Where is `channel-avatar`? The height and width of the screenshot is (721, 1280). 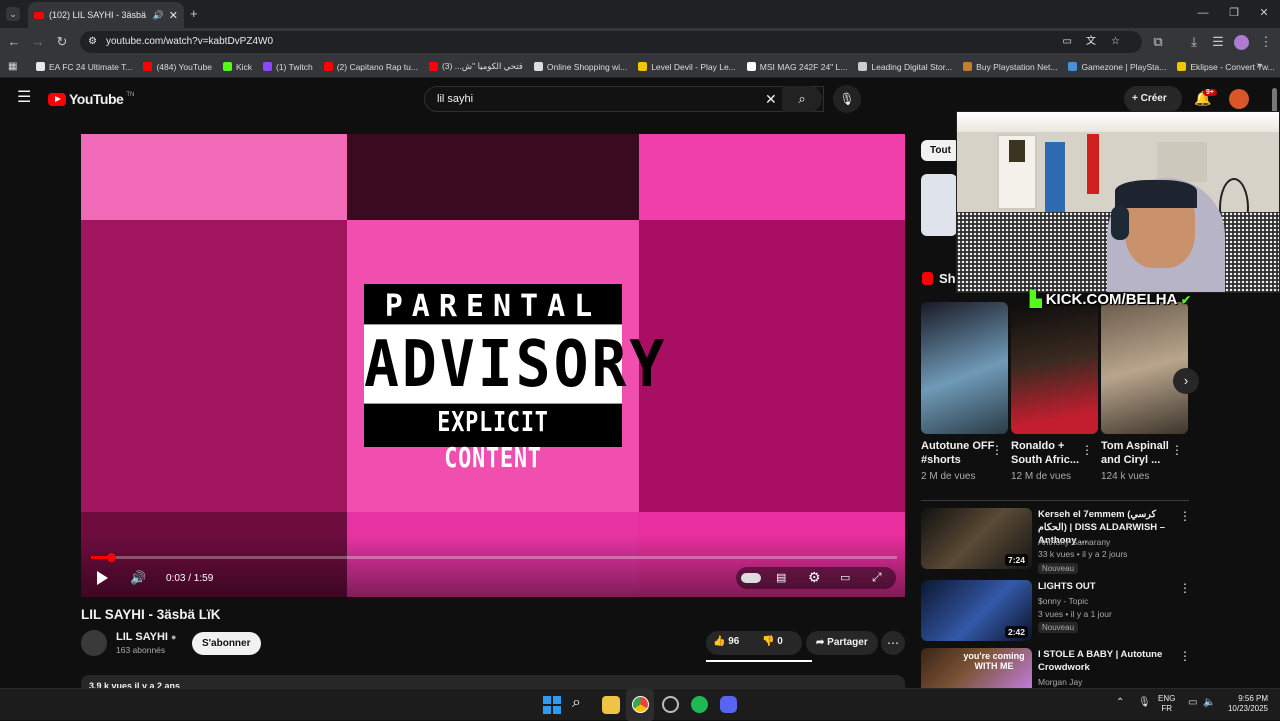 channel-avatar is located at coordinates (94, 643).